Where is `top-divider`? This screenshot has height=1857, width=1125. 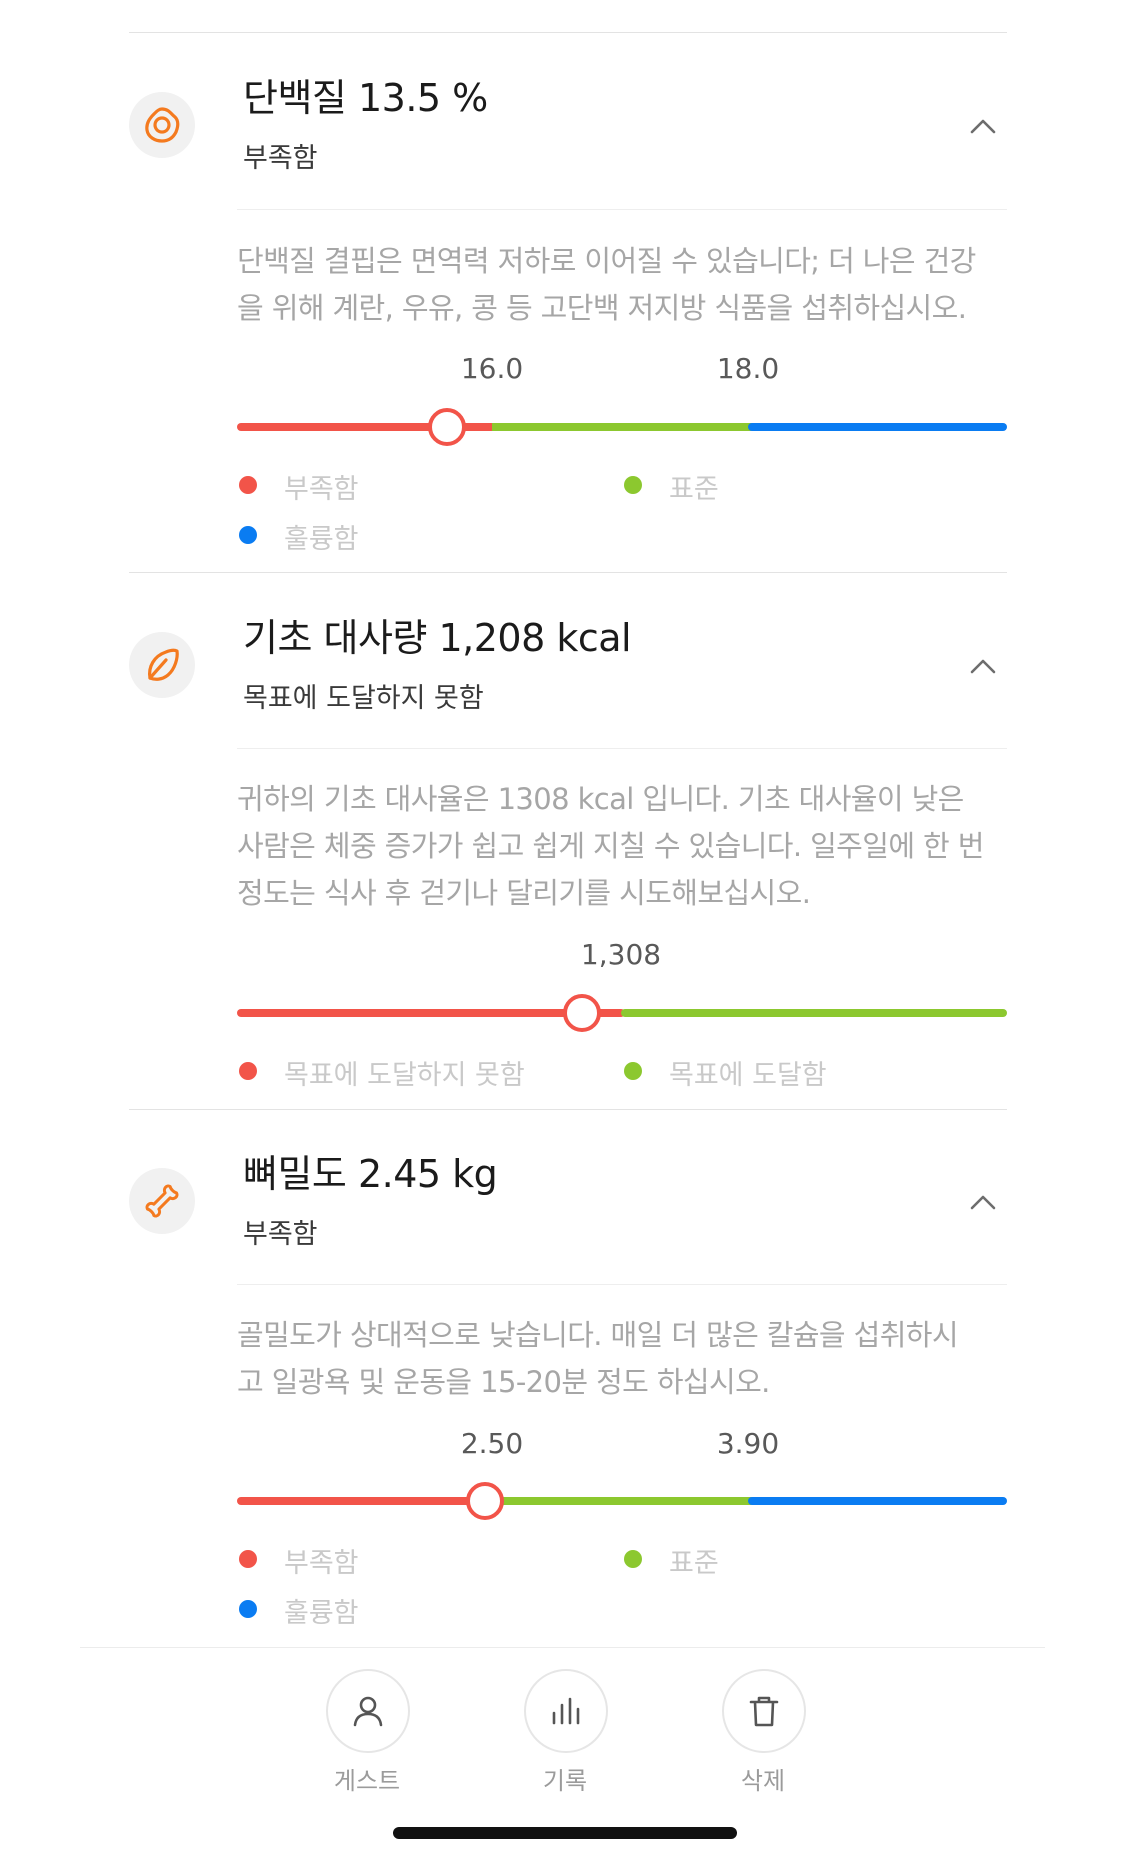 top-divider is located at coordinates (568, 32).